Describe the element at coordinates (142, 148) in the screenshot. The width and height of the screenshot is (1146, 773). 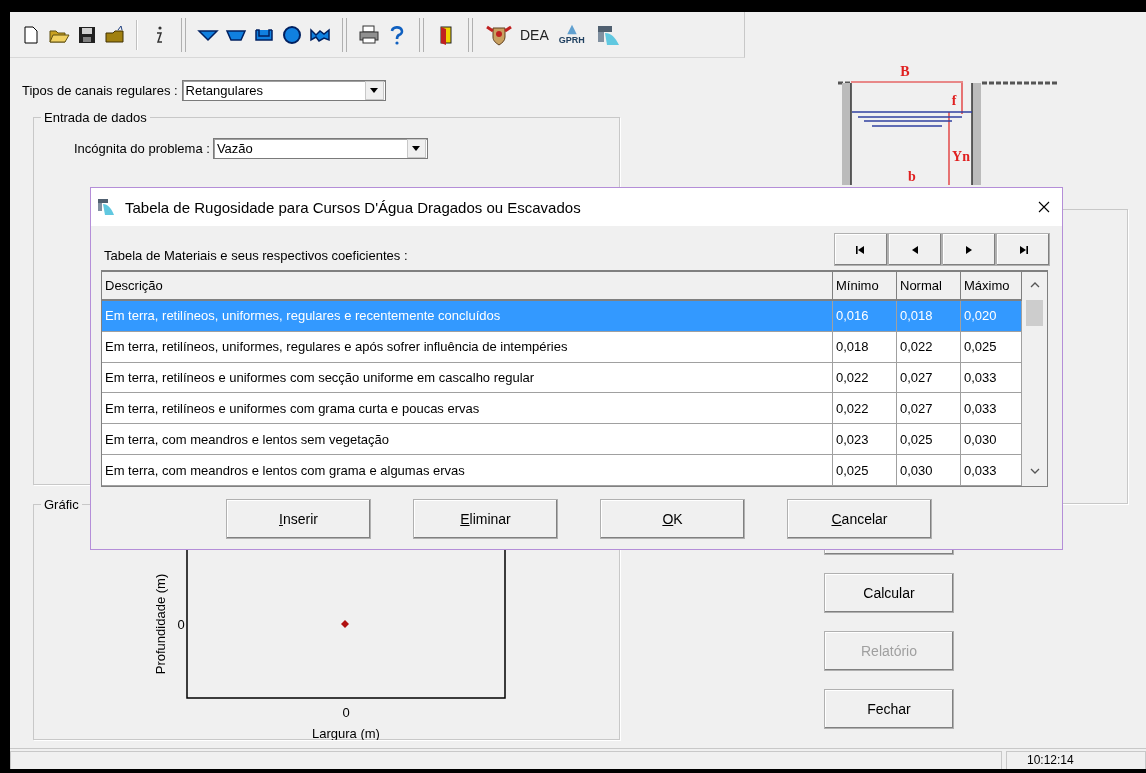
I see `unknown-label: Incógnita do problema :` at that location.